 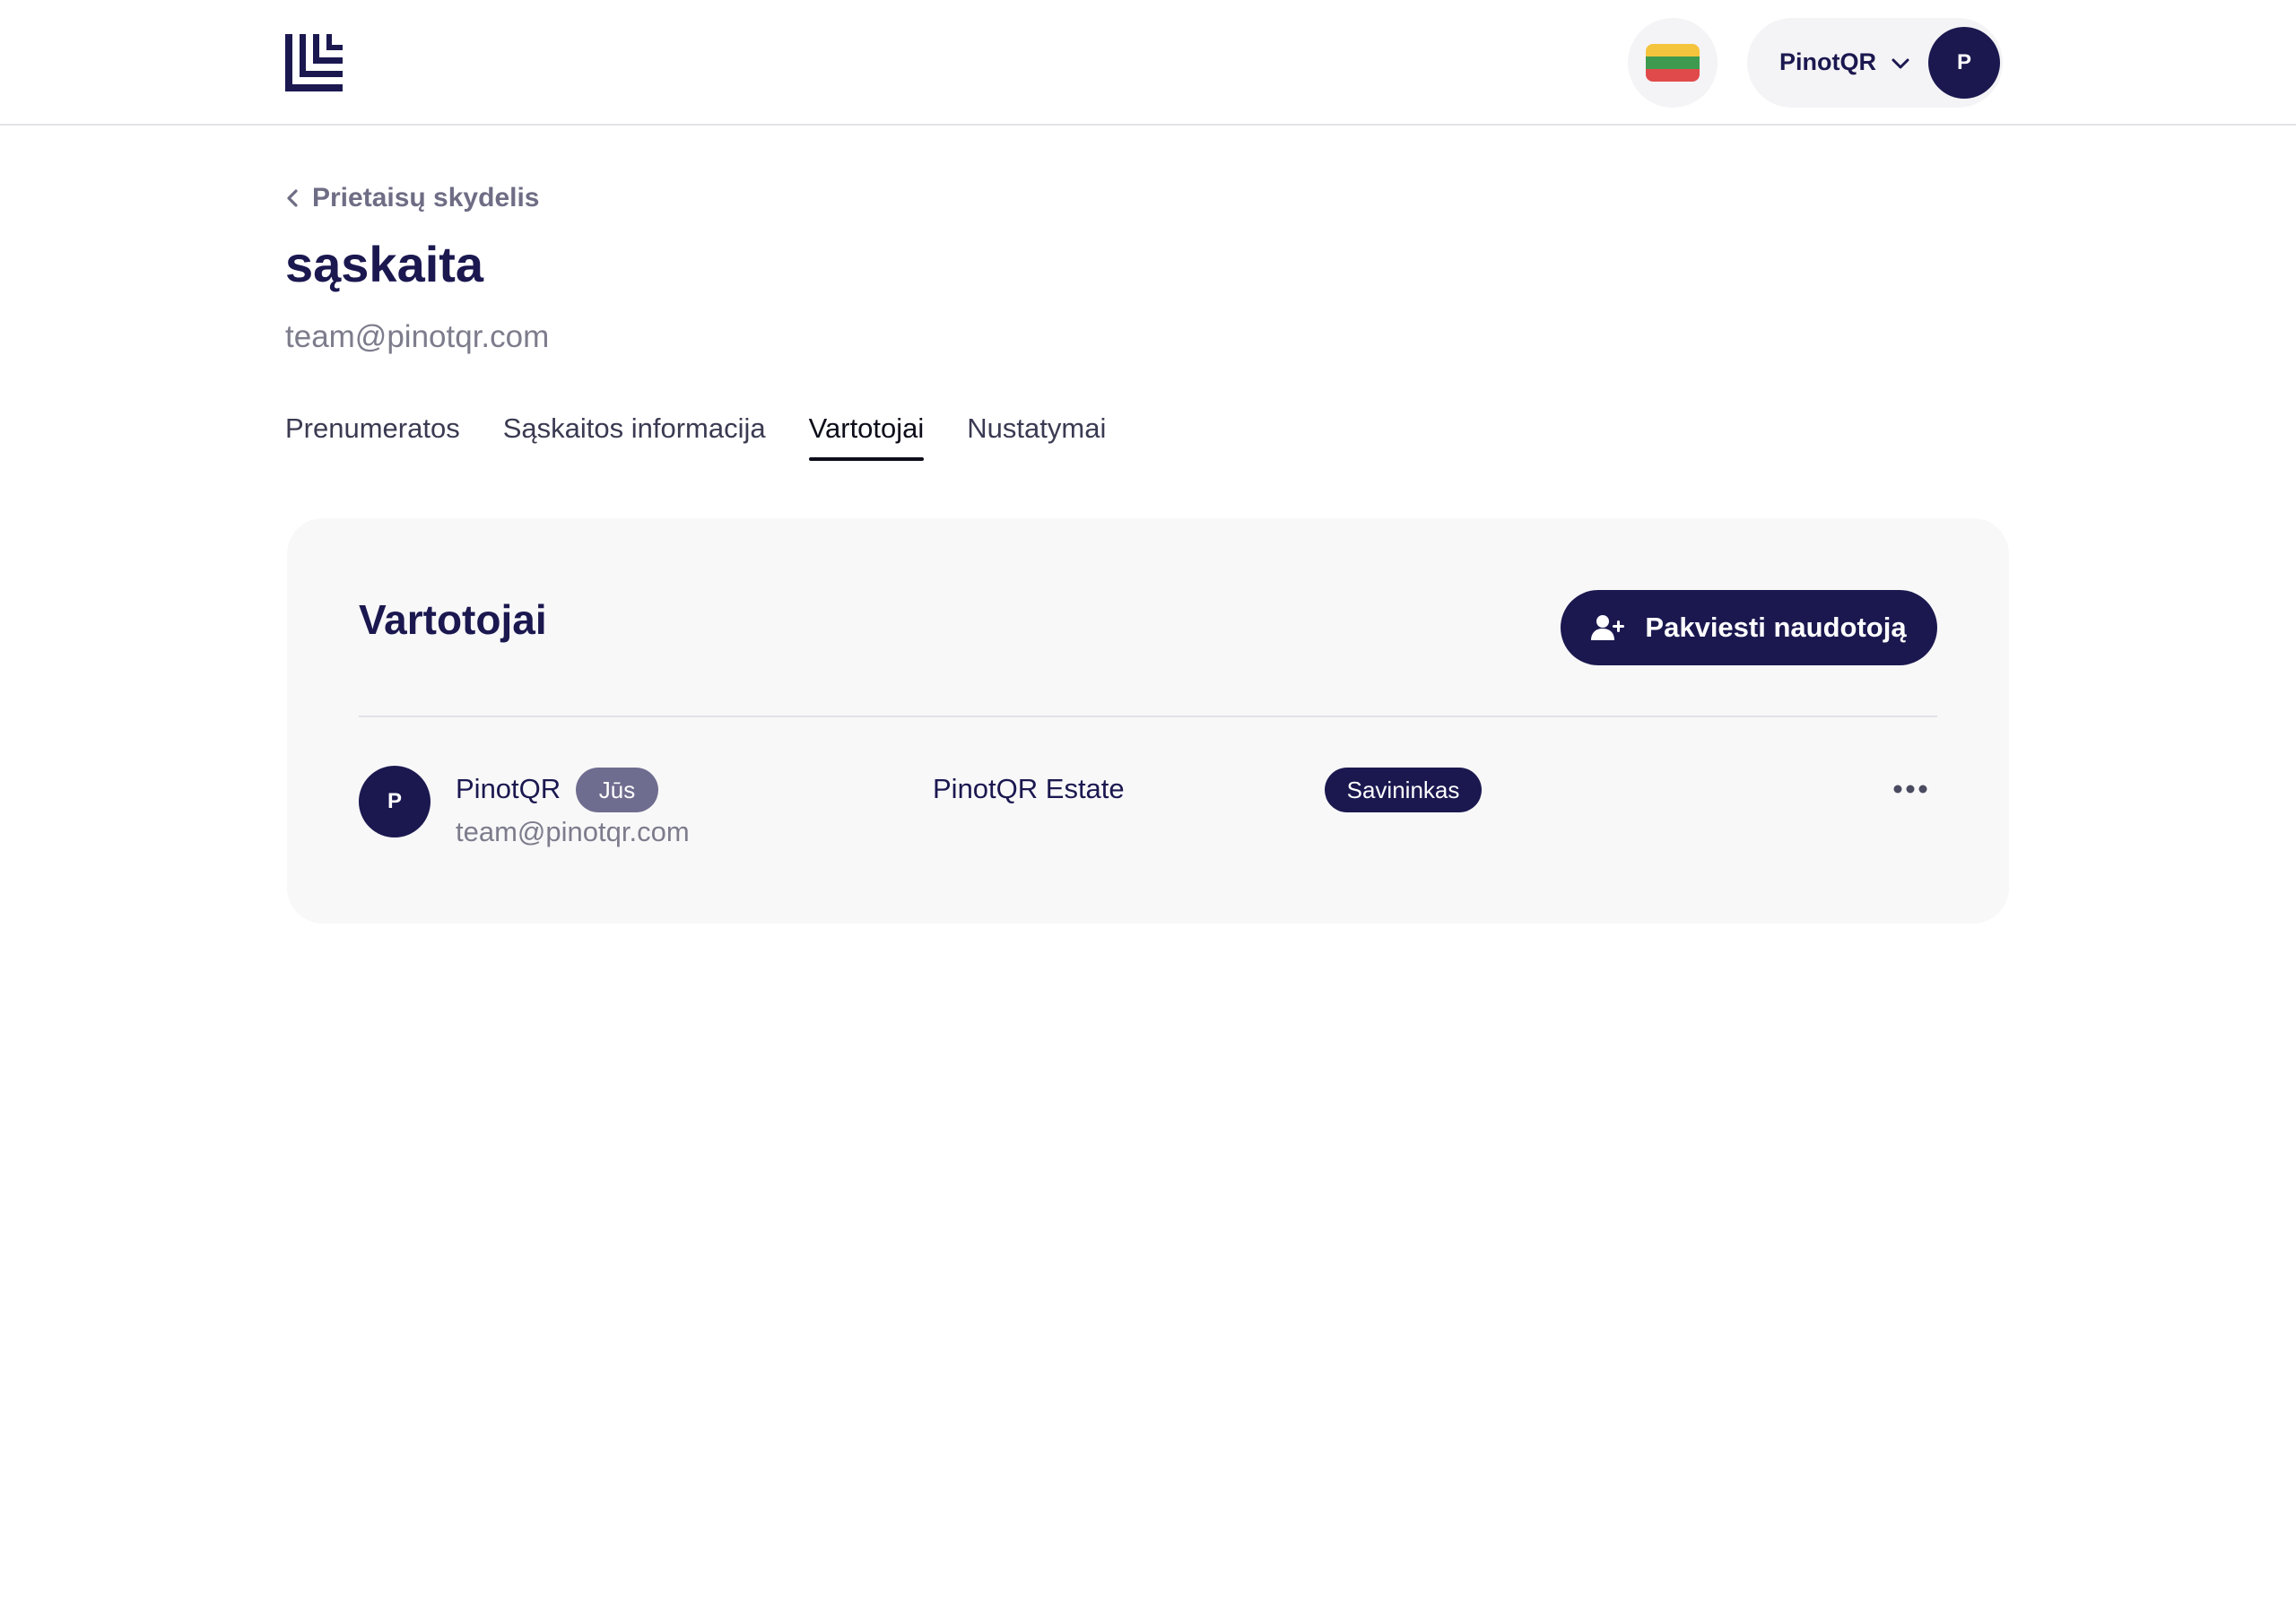 I want to click on you-badge: Jūs, so click(x=617, y=790).